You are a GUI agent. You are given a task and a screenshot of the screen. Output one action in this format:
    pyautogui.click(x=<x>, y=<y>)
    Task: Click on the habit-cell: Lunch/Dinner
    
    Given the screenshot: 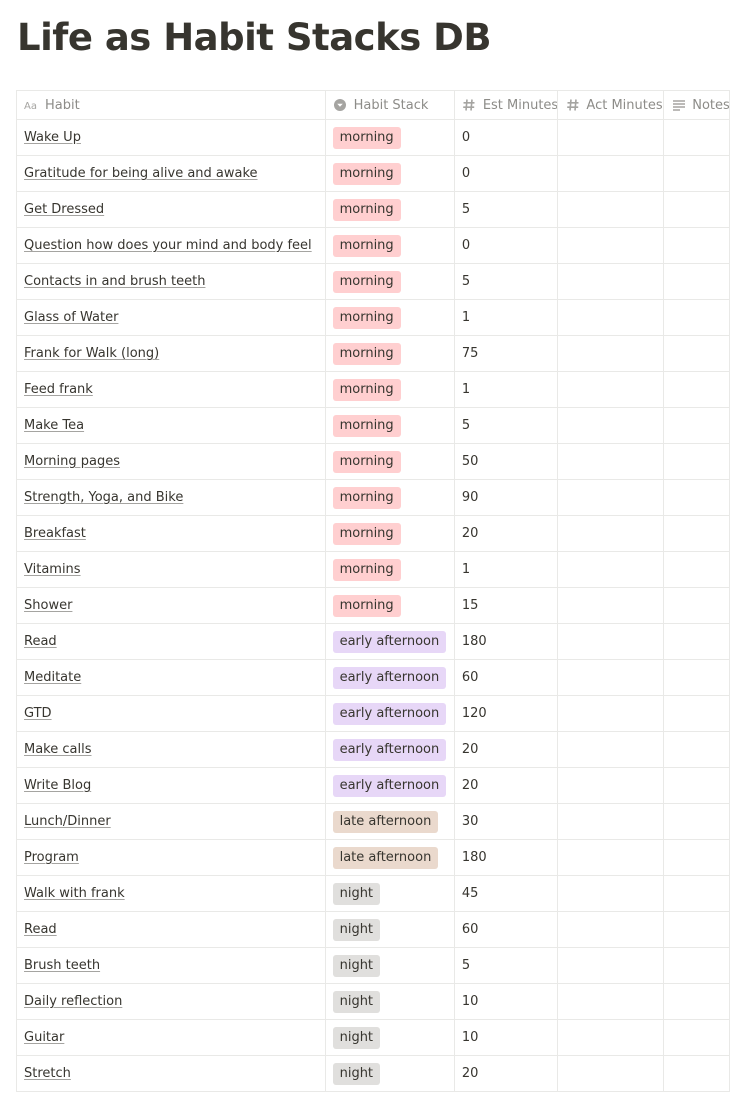 What is the action you would take?
    pyautogui.click(x=171, y=821)
    